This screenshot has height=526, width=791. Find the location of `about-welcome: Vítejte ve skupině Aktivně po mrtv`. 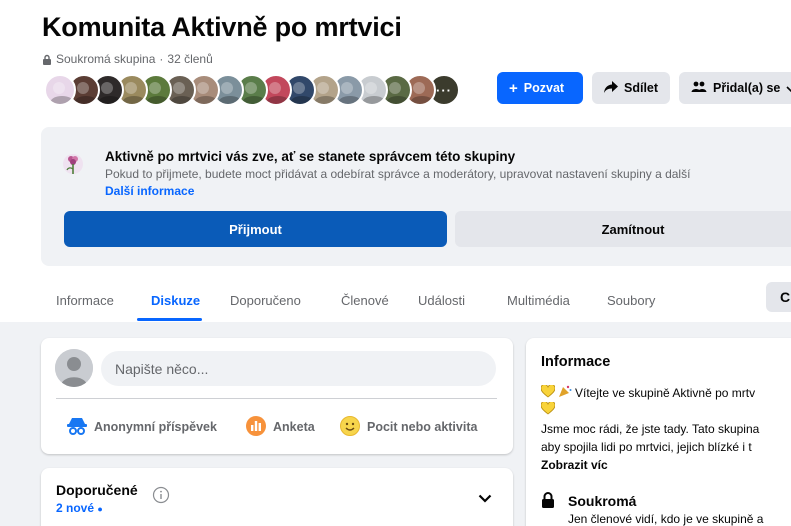

about-welcome: Vítejte ve skupině Aktivně po mrtv is located at coordinates (648, 392).